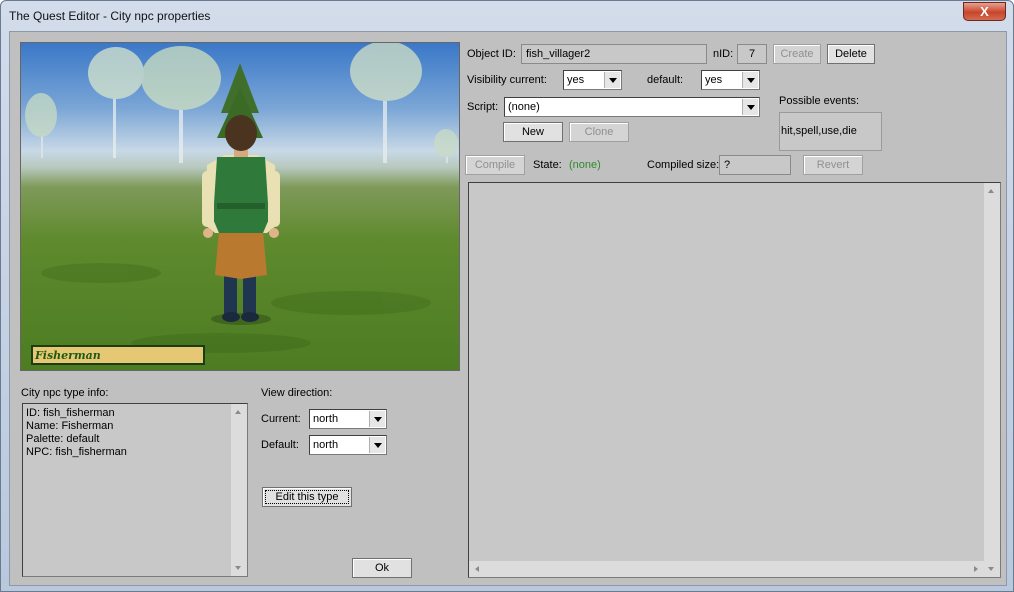 This screenshot has height=592, width=1014. What do you see at coordinates (533, 132) in the screenshot?
I see `new-script-button: New` at bounding box center [533, 132].